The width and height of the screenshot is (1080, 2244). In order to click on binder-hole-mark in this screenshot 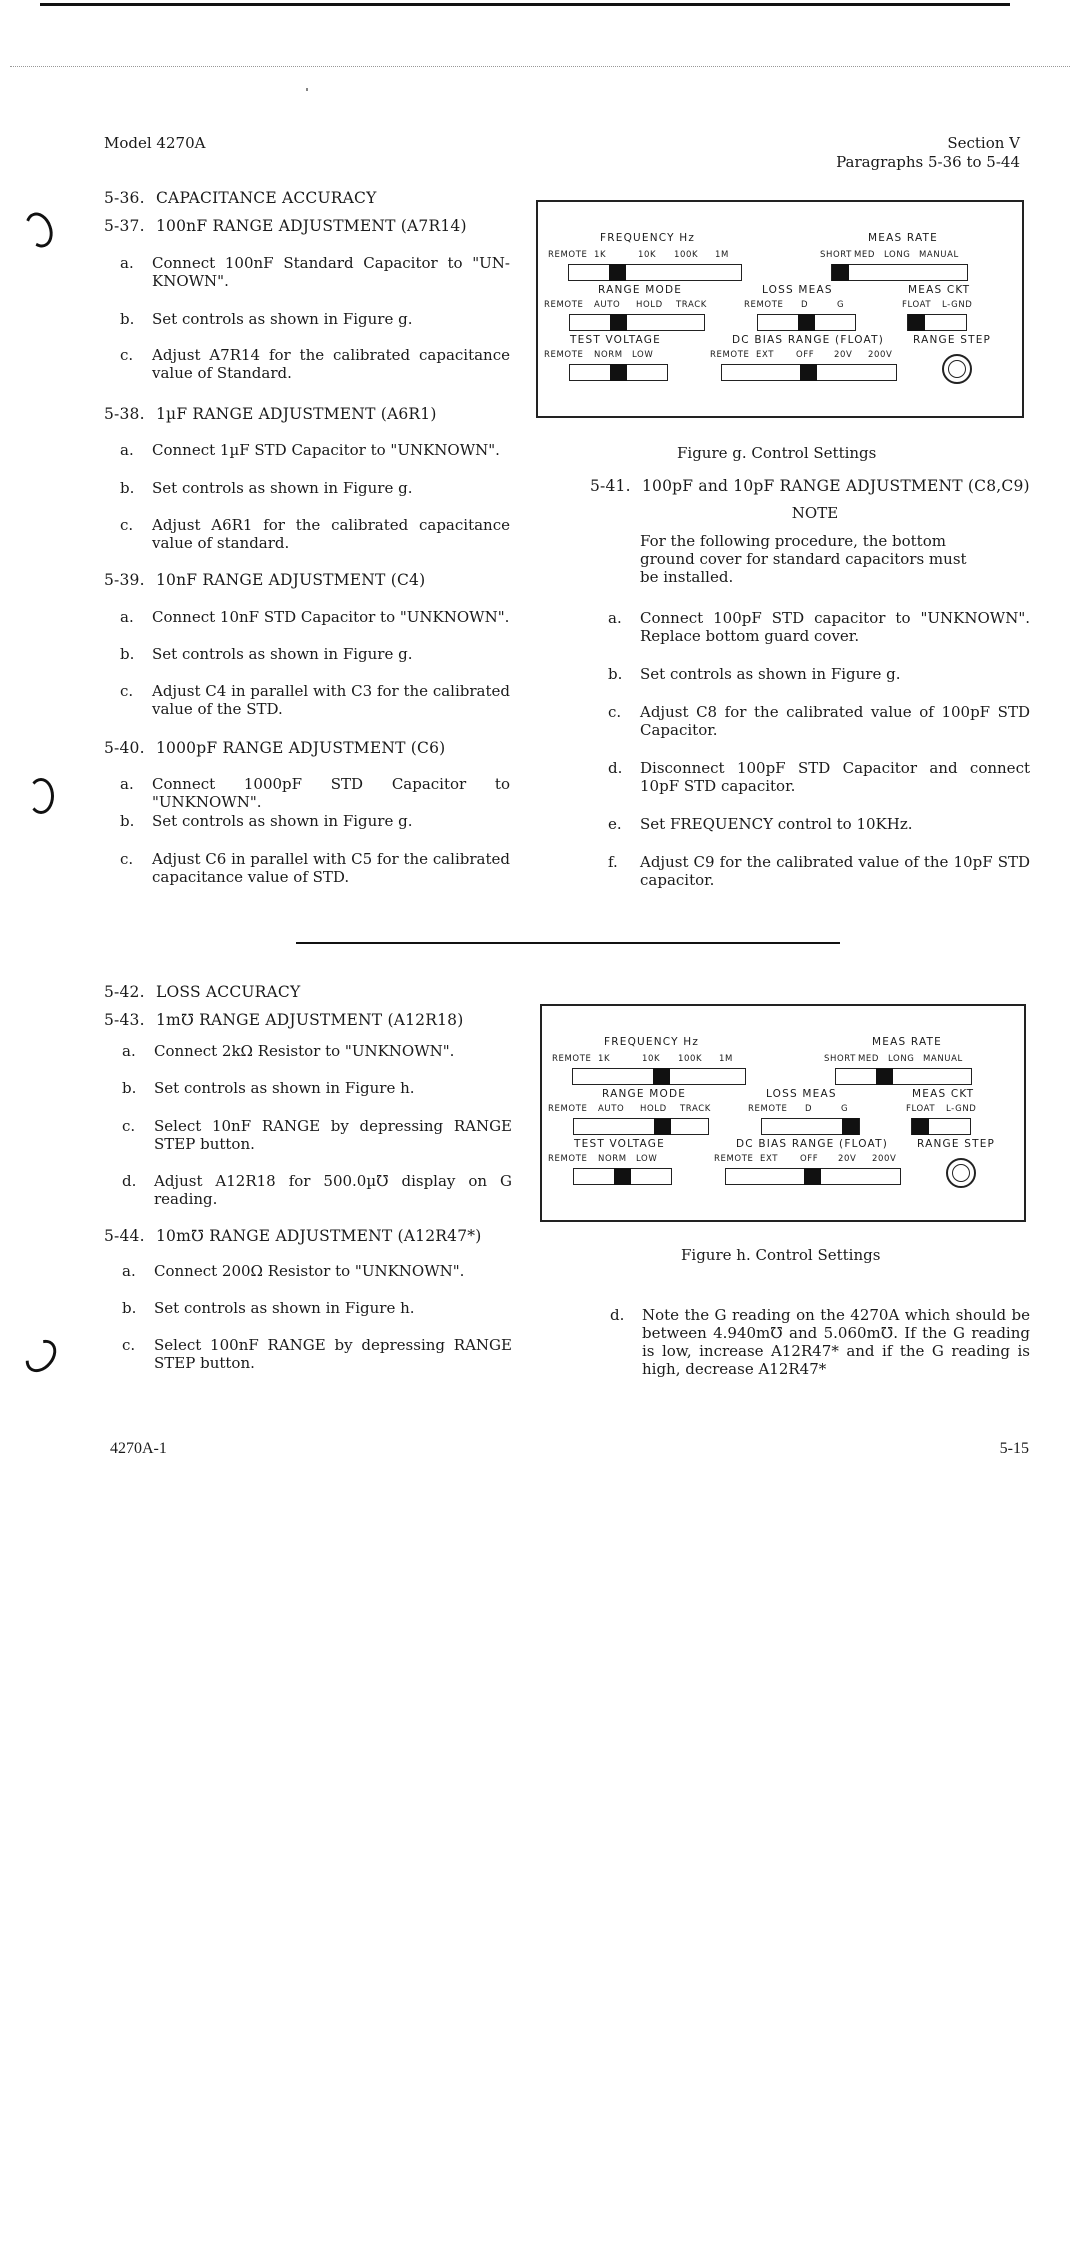, I will do `click(41, 796)`.